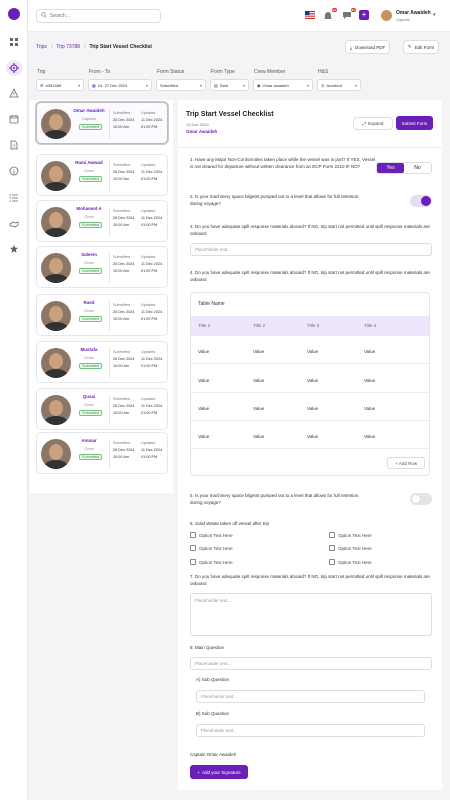 The height and width of the screenshot is (800, 450). What do you see at coordinates (14, 68) in the screenshot?
I see `ship-wheel-icon` at bounding box center [14, 68].